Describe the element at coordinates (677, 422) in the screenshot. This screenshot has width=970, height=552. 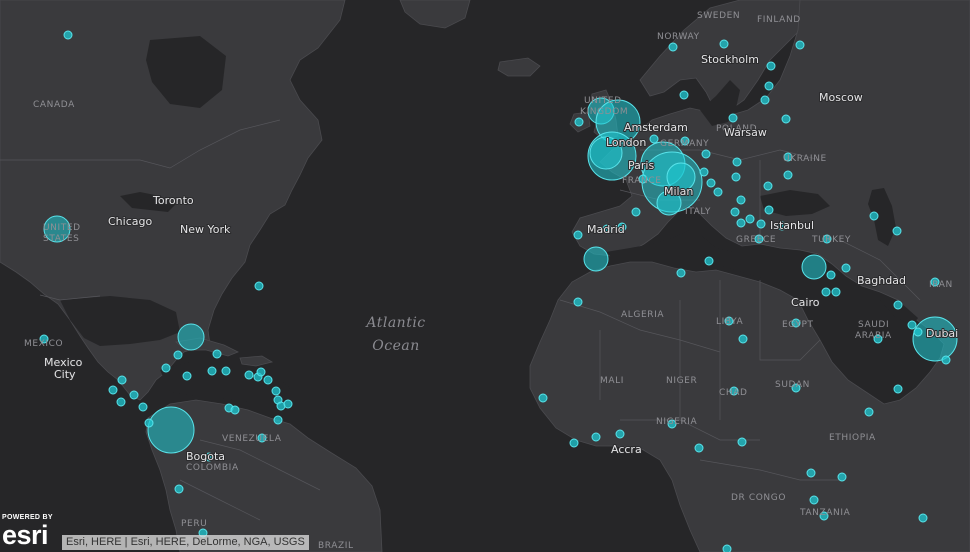
I see `country-label: NIGERIA` at that location.